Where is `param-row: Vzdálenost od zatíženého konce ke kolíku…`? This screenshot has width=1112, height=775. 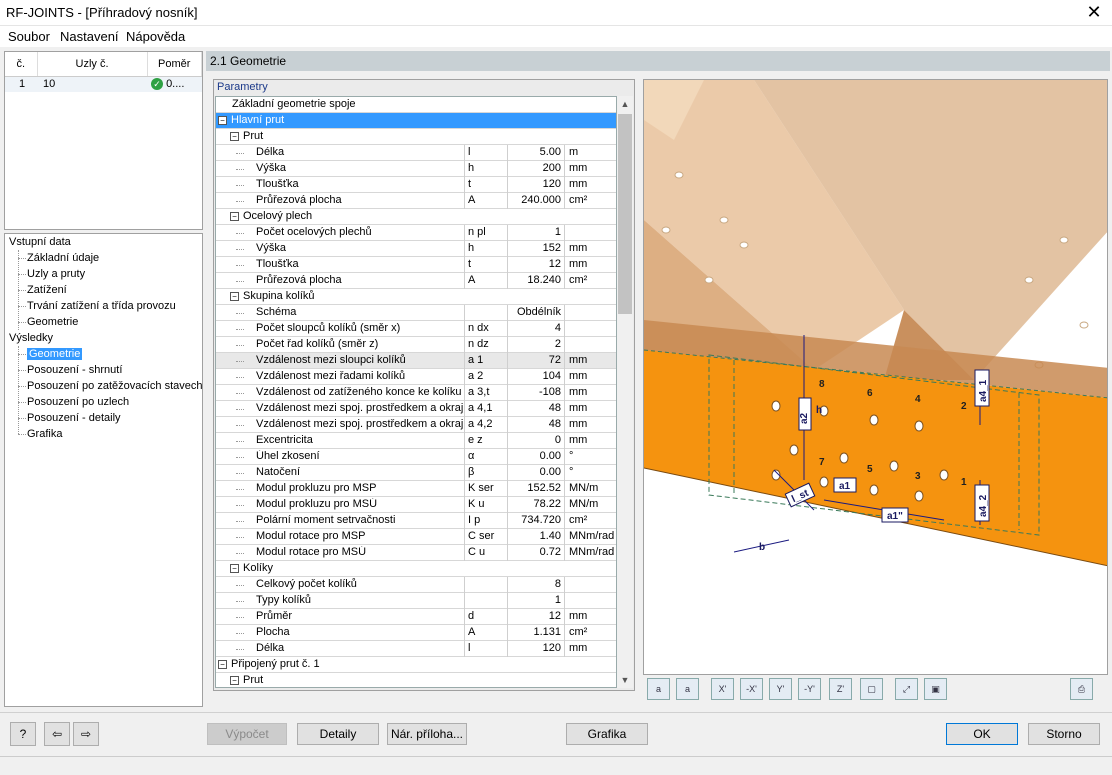
param-row: Vzdálenost od zatíženého konce ke kolíku… is located at coordinates (416, 393).